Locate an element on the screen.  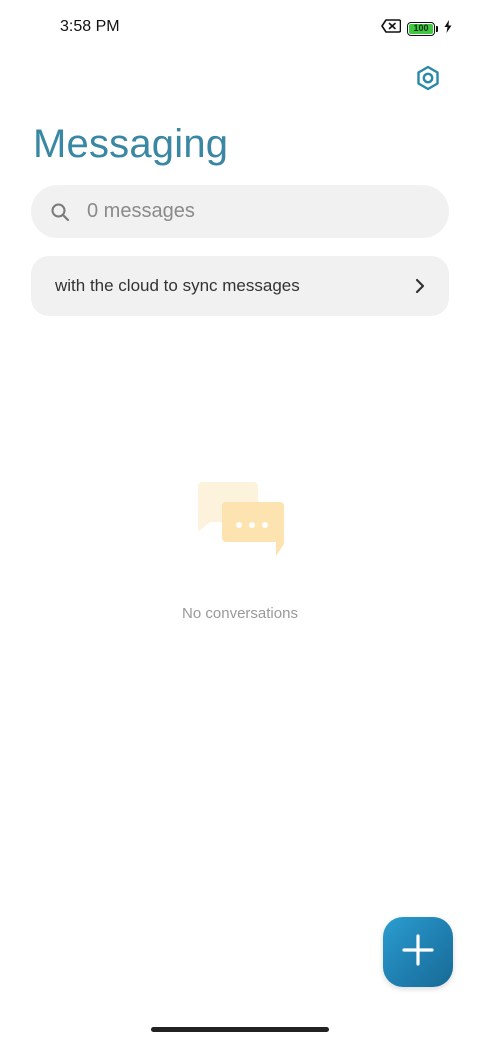
cloud-sync-text: with the cloud to sync messages is located at coordinates (177, 285).